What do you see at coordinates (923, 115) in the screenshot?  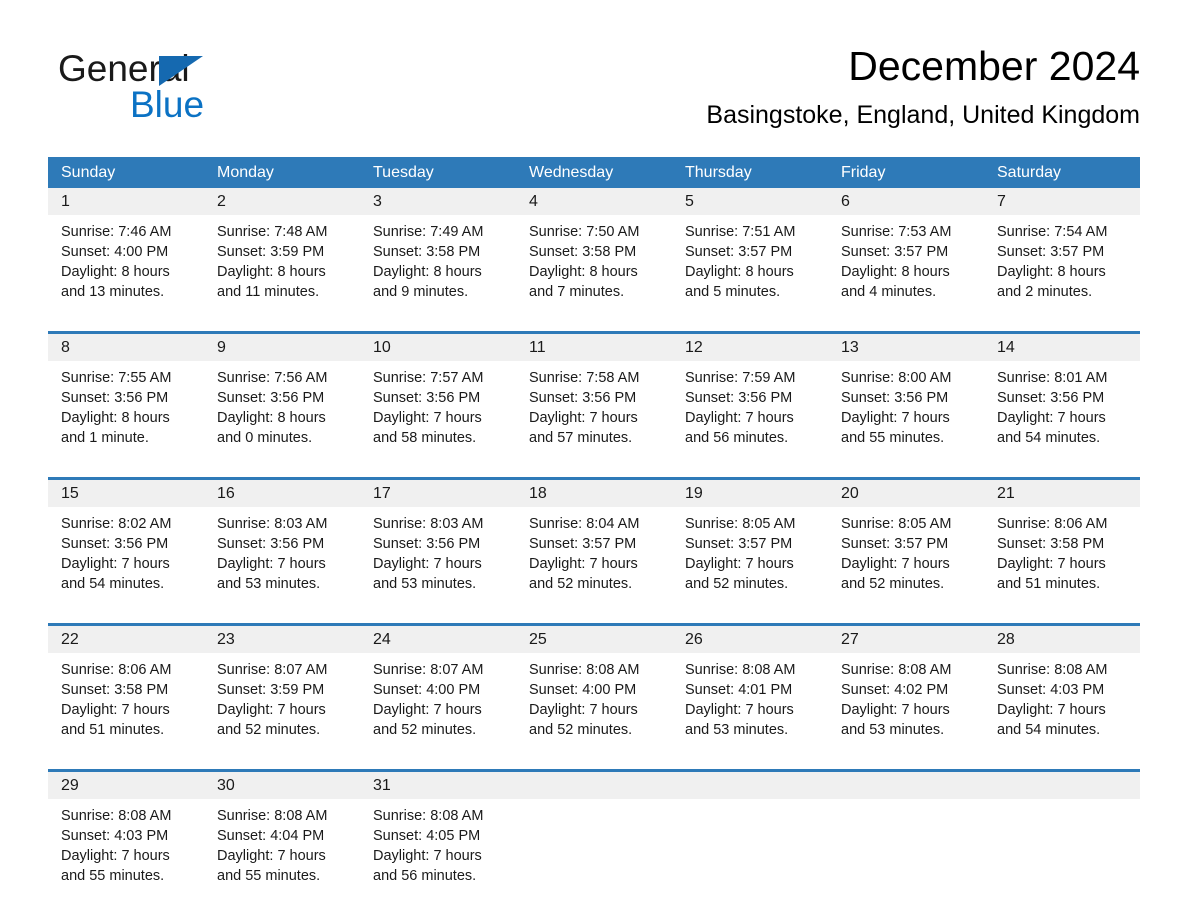 I see `location-subtitle: Basingstoke, England, United Kingdom` at bounding box center [923, 115].